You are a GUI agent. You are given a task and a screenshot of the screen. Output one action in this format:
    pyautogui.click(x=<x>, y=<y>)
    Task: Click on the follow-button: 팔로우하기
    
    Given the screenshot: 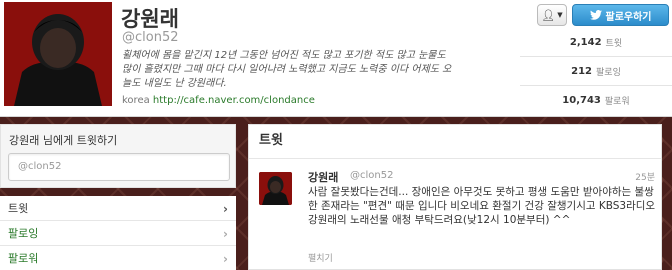 What is the action you would take?
    pyautogui.click(x=620, y=15)
    